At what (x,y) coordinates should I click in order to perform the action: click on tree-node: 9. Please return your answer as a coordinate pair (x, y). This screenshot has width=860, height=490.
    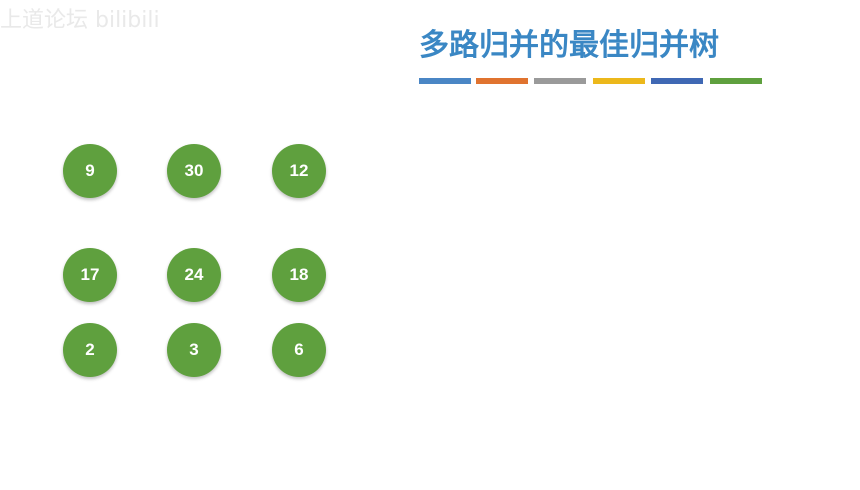
    Looking at the image, I should click on (90, 171).